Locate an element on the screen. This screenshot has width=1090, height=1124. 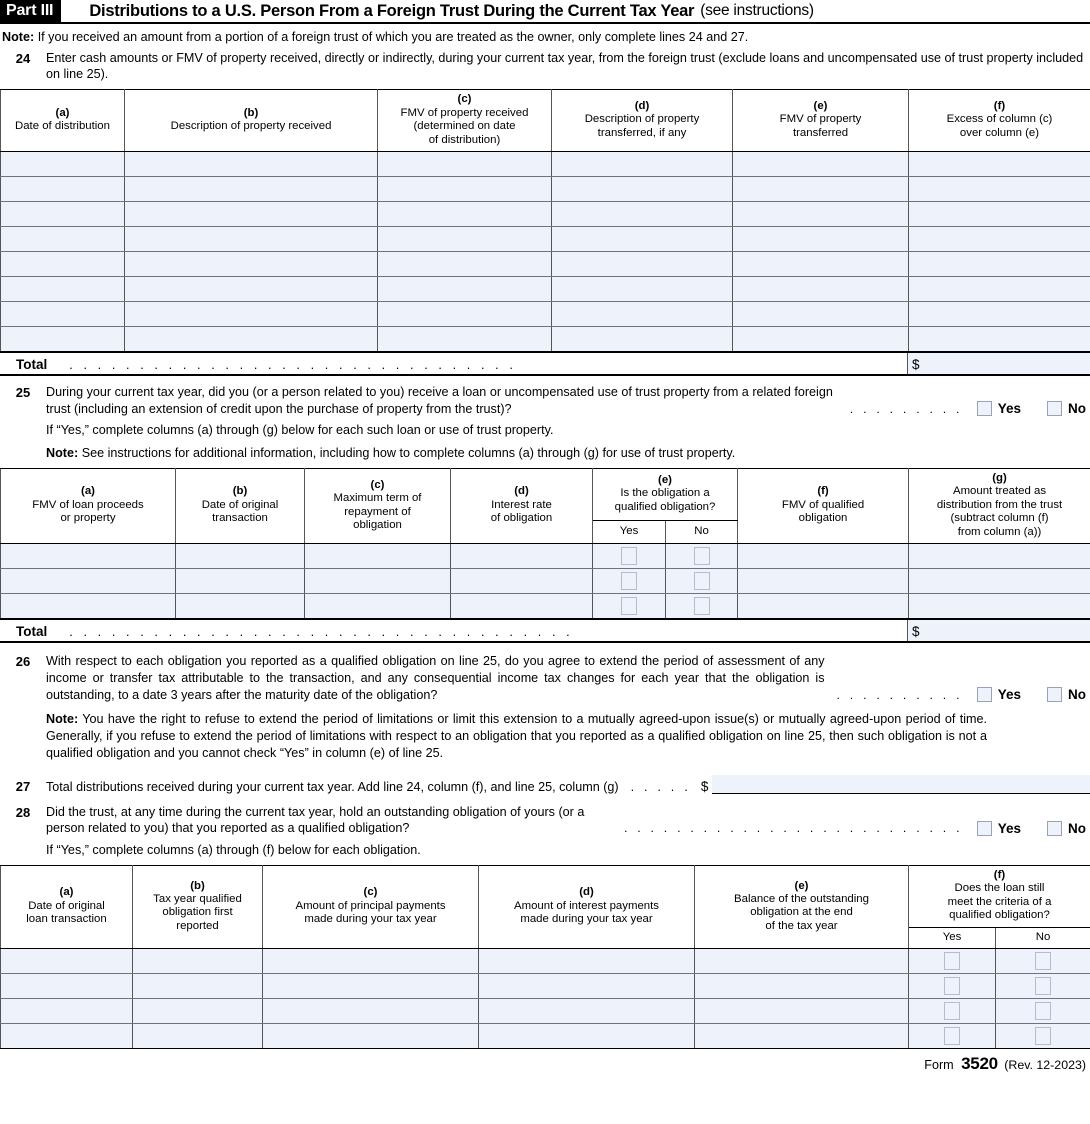
line-24-total-input: $ is located at coordinates (999, 364).